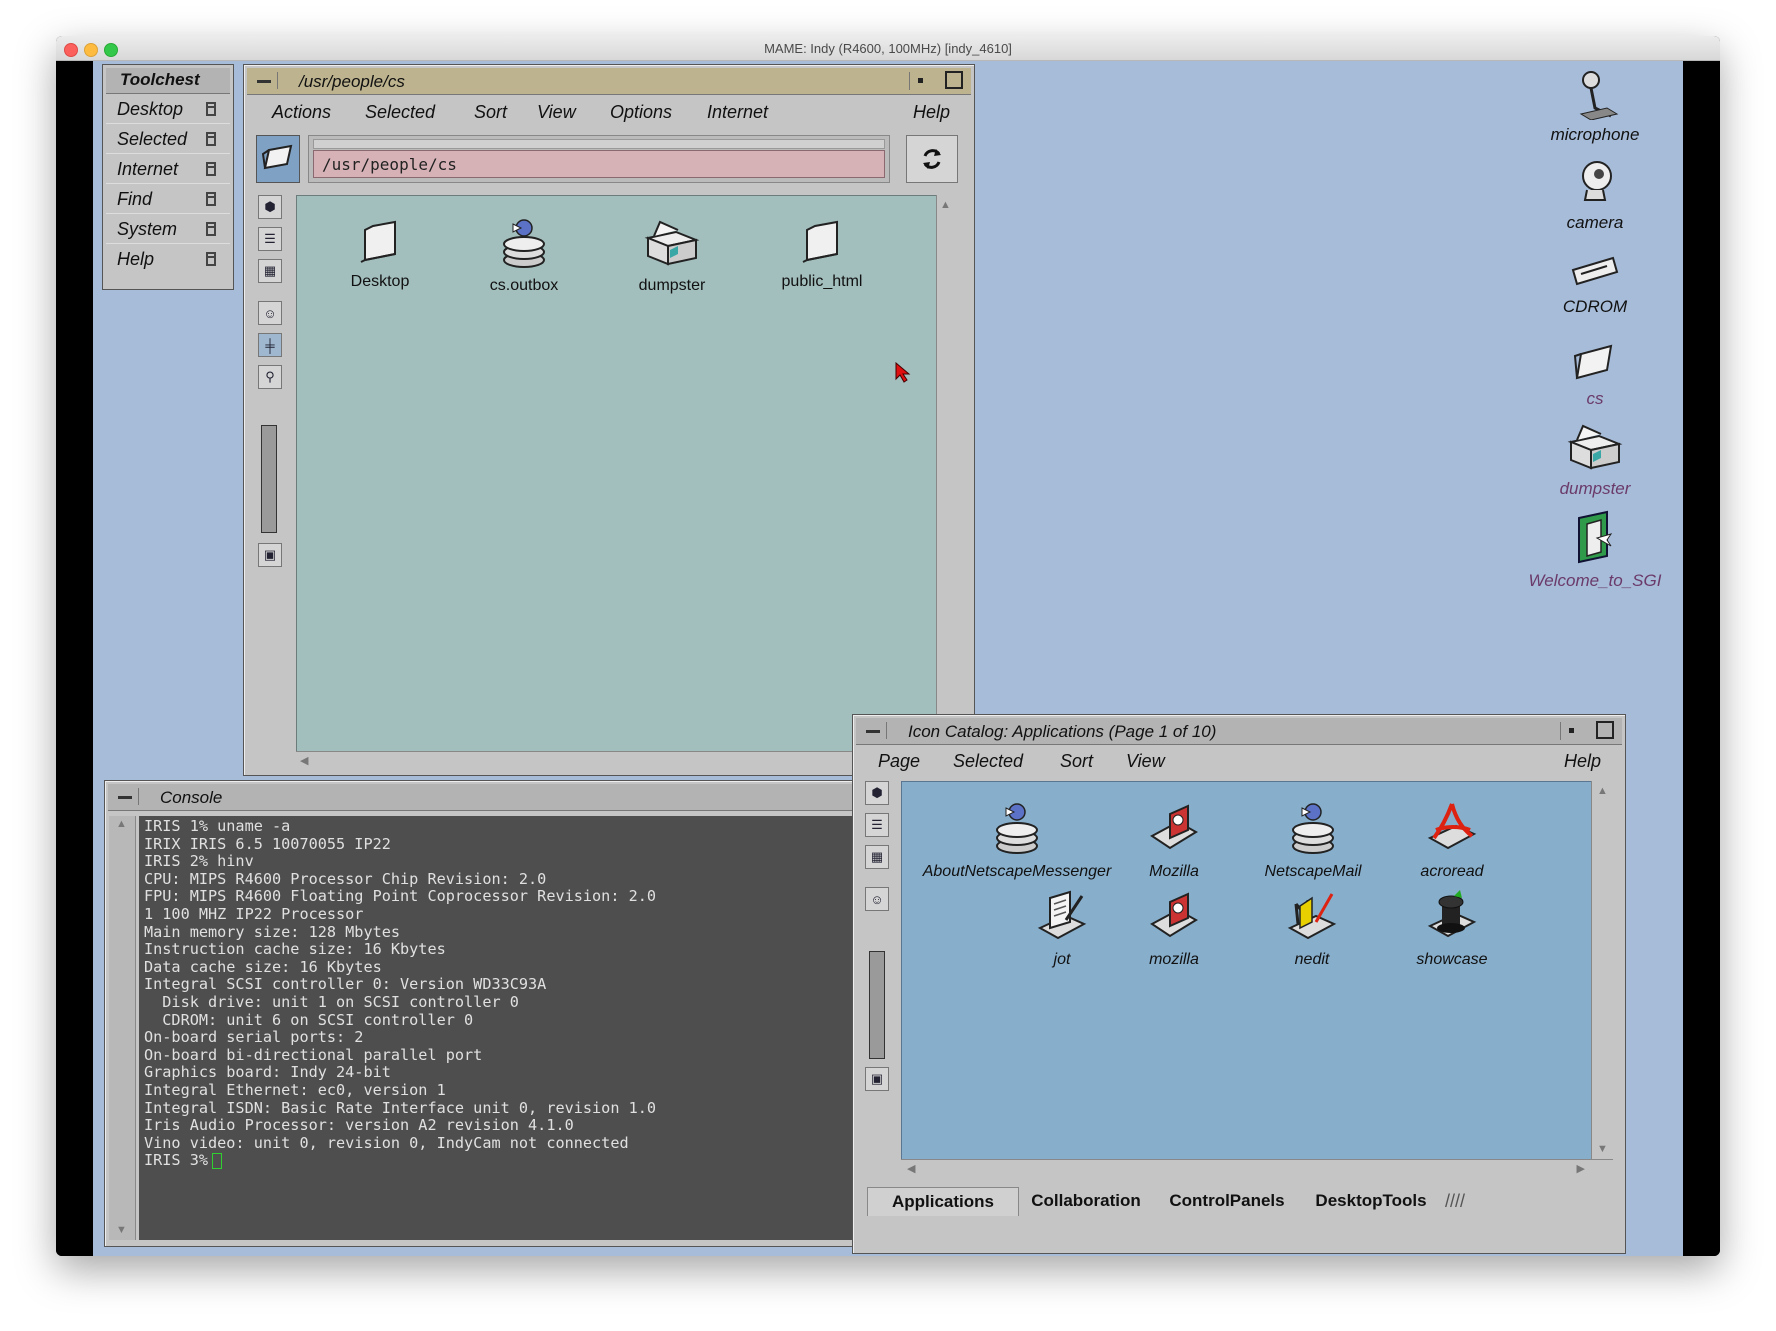  What do you see at coordinates (672, 255) in the screenshot?
I see `file-icon-dumpster: dumpster` at bounding box center [672, 255].